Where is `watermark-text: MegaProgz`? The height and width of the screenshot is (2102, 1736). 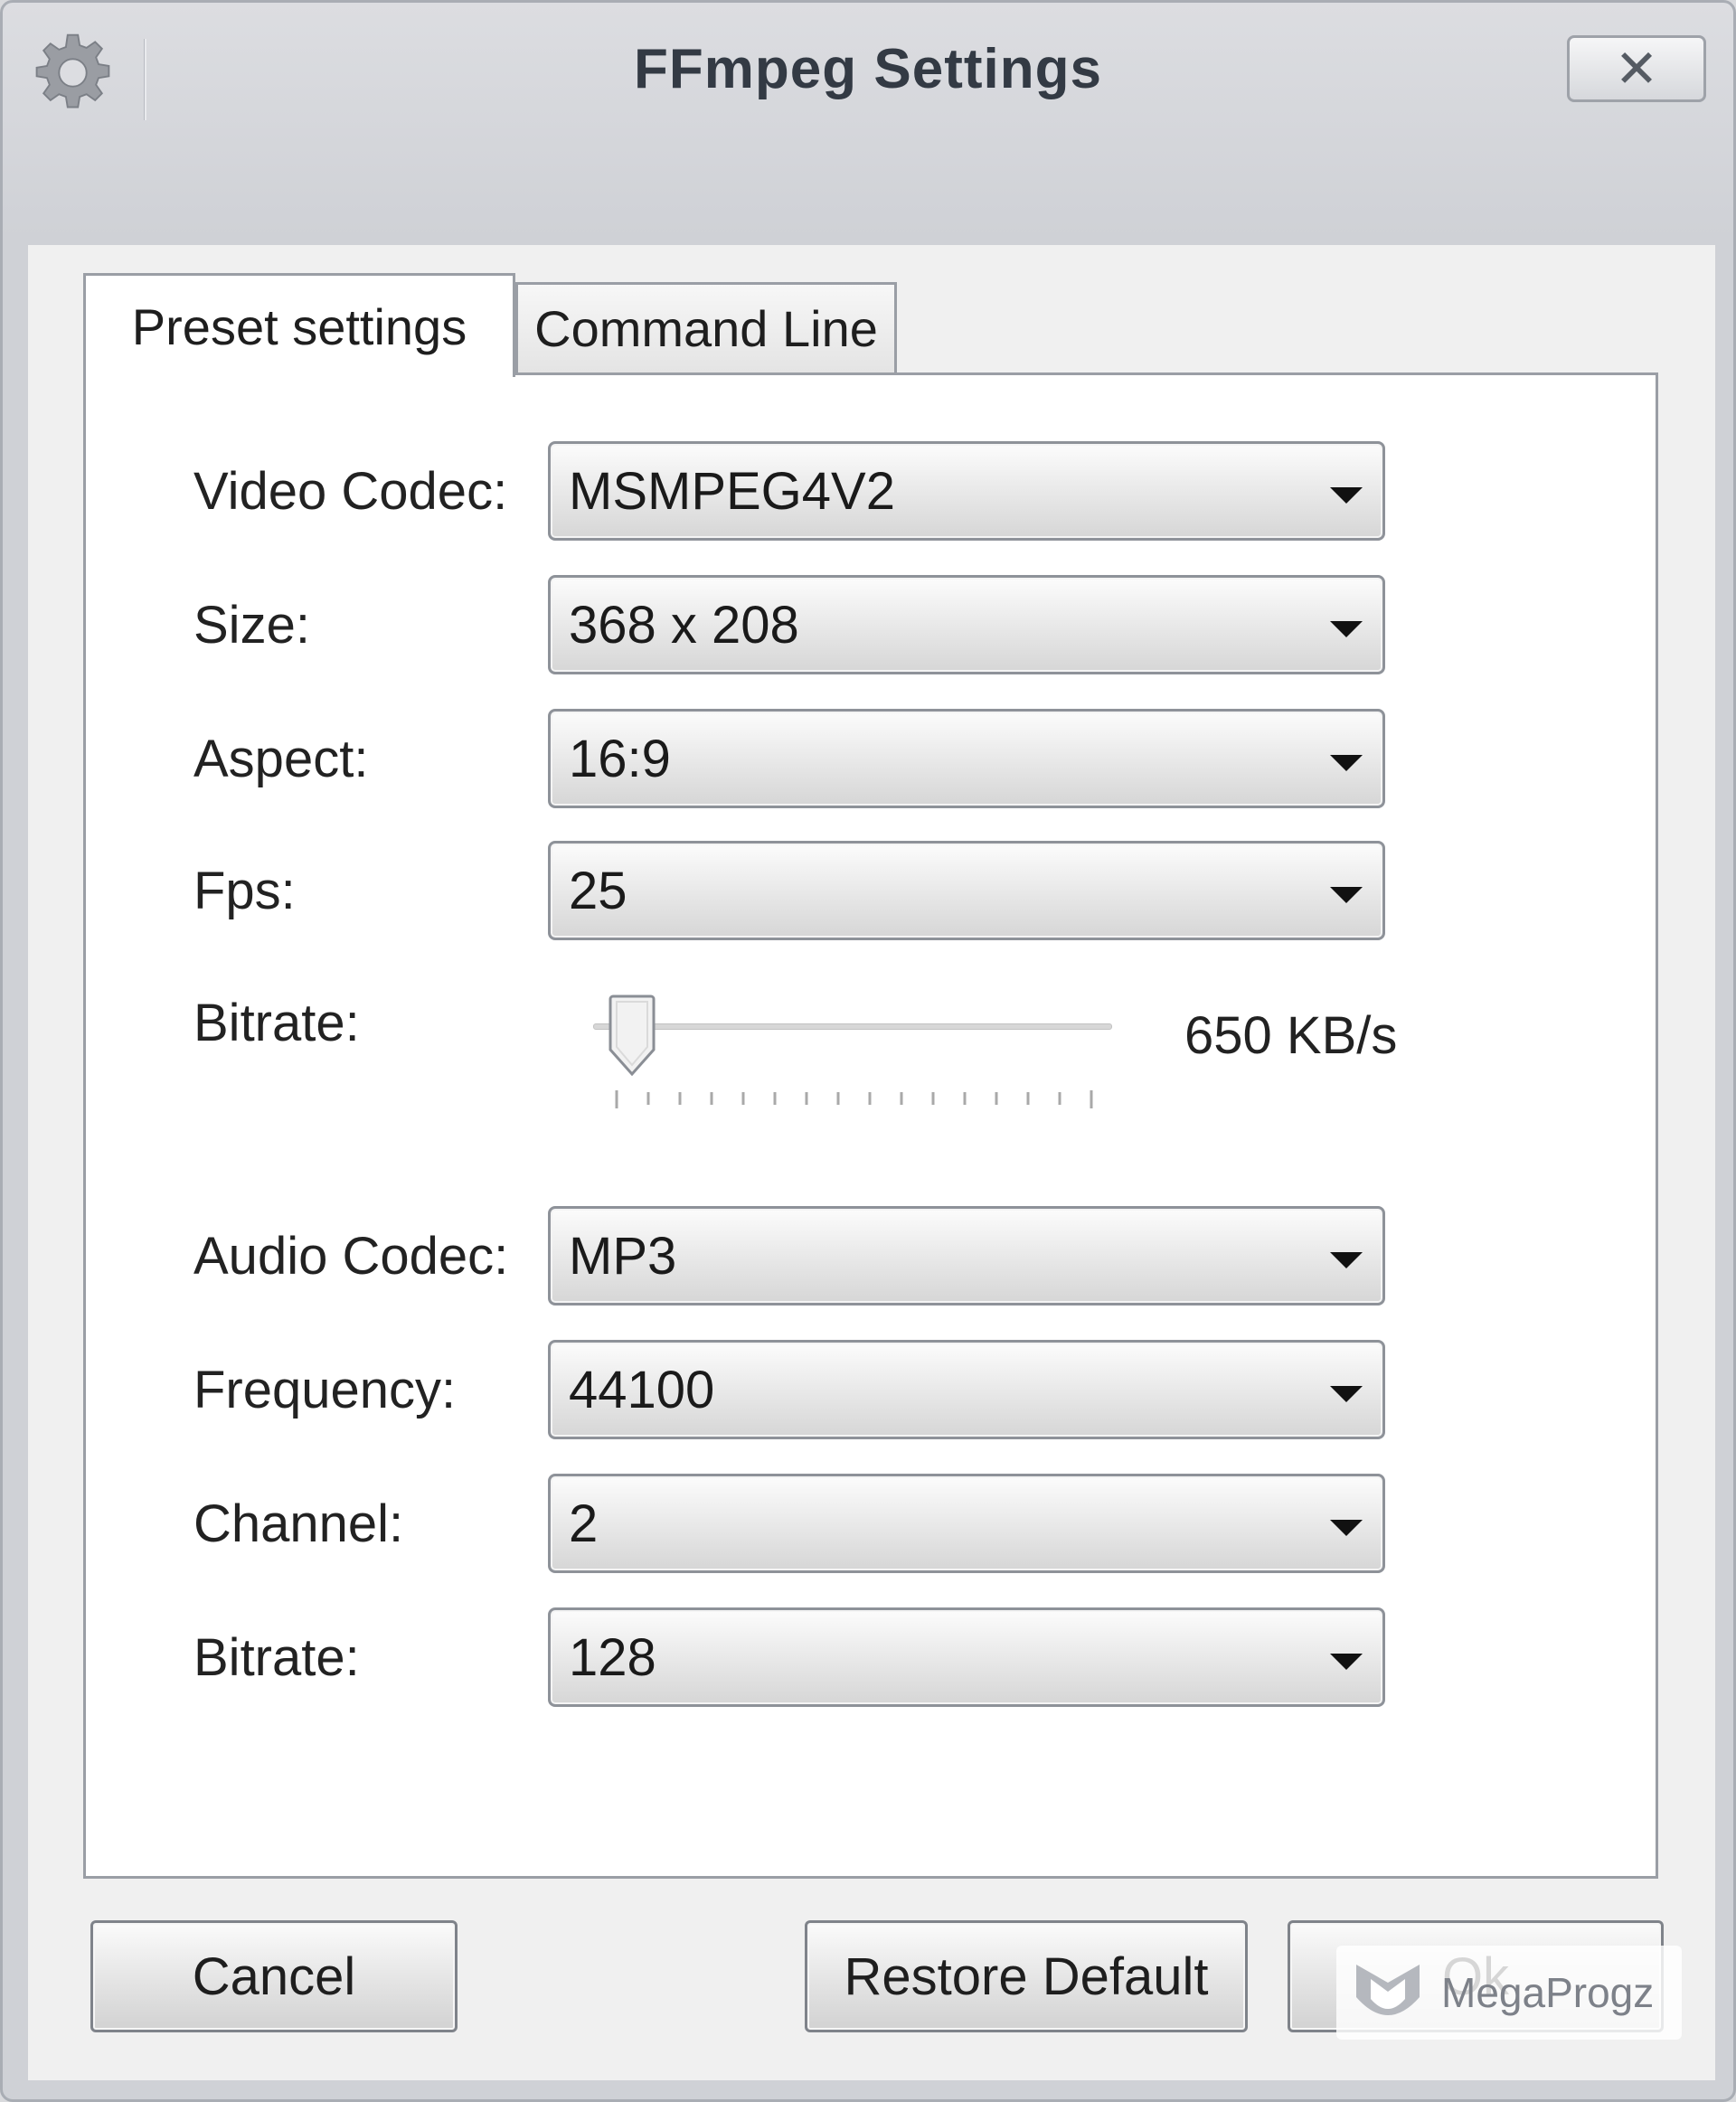
watermark-text: MegaProgz is located at coordinates (1548, 1992).